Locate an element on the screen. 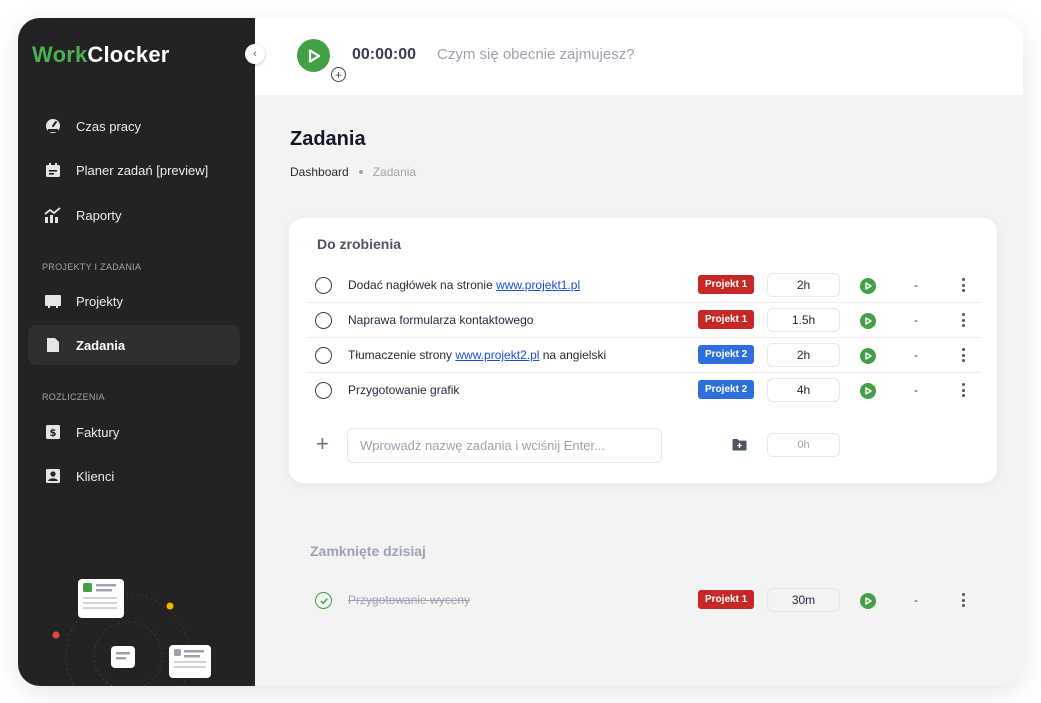 The width and height of the screenshot is (1041, 703). task-row: Przygotowanie grafik Projekt 2 4h - is located at coordinates (643, 390).